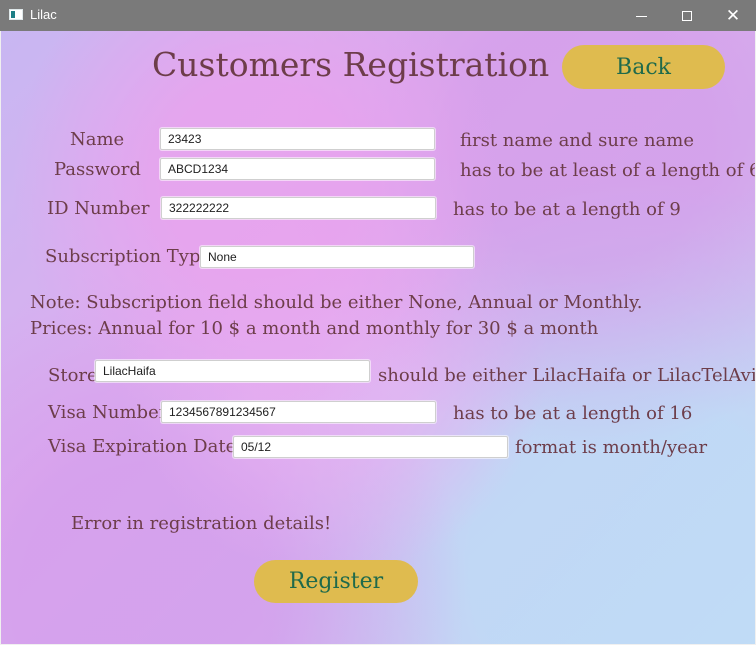  Describe the element at coordinates (43, 14) in the screenshot. I see `window-title: Lilac` at that location.